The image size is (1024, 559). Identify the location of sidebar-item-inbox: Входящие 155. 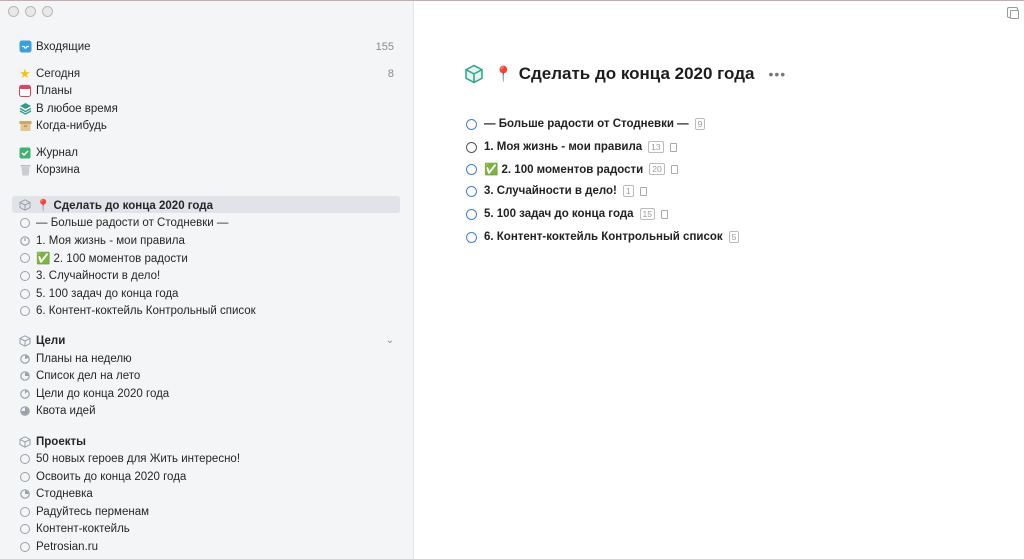
(206, 46).